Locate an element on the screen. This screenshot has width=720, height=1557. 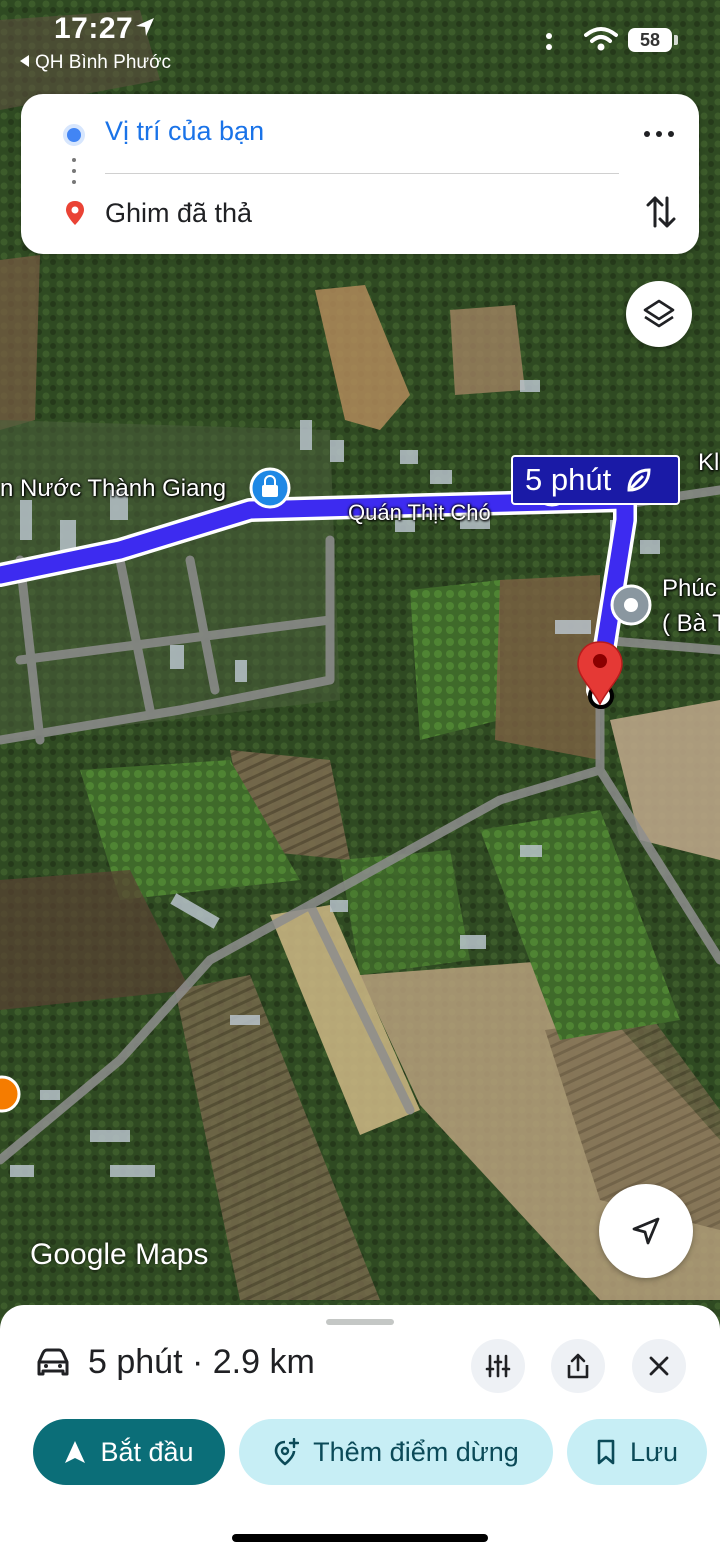
location-arrow-icon is located at coordinates (145, 27).